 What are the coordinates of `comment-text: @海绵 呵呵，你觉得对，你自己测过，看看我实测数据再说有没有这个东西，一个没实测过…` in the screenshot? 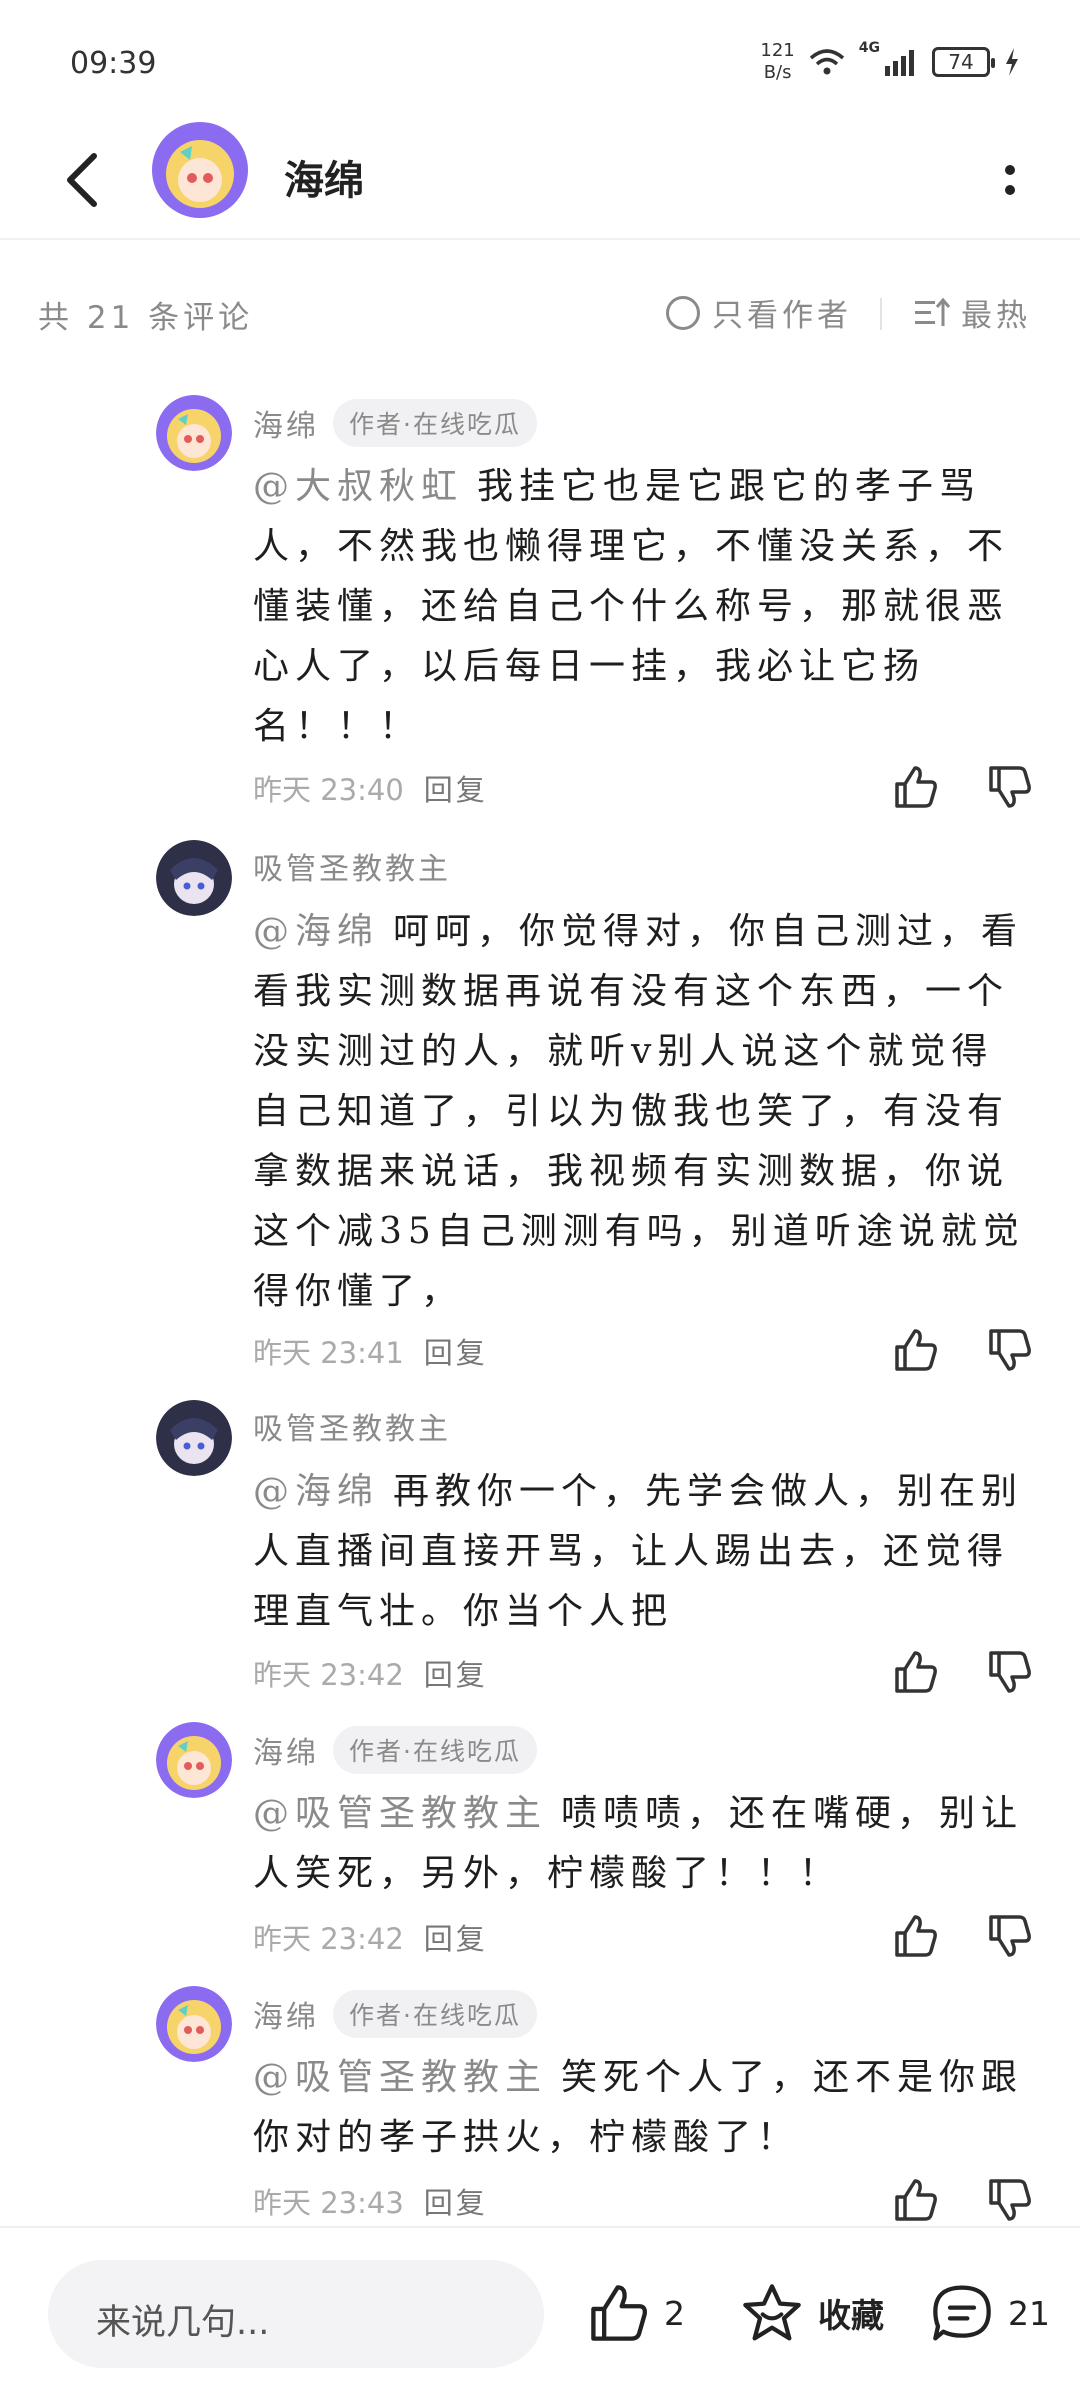 It's located at (643, 1112).